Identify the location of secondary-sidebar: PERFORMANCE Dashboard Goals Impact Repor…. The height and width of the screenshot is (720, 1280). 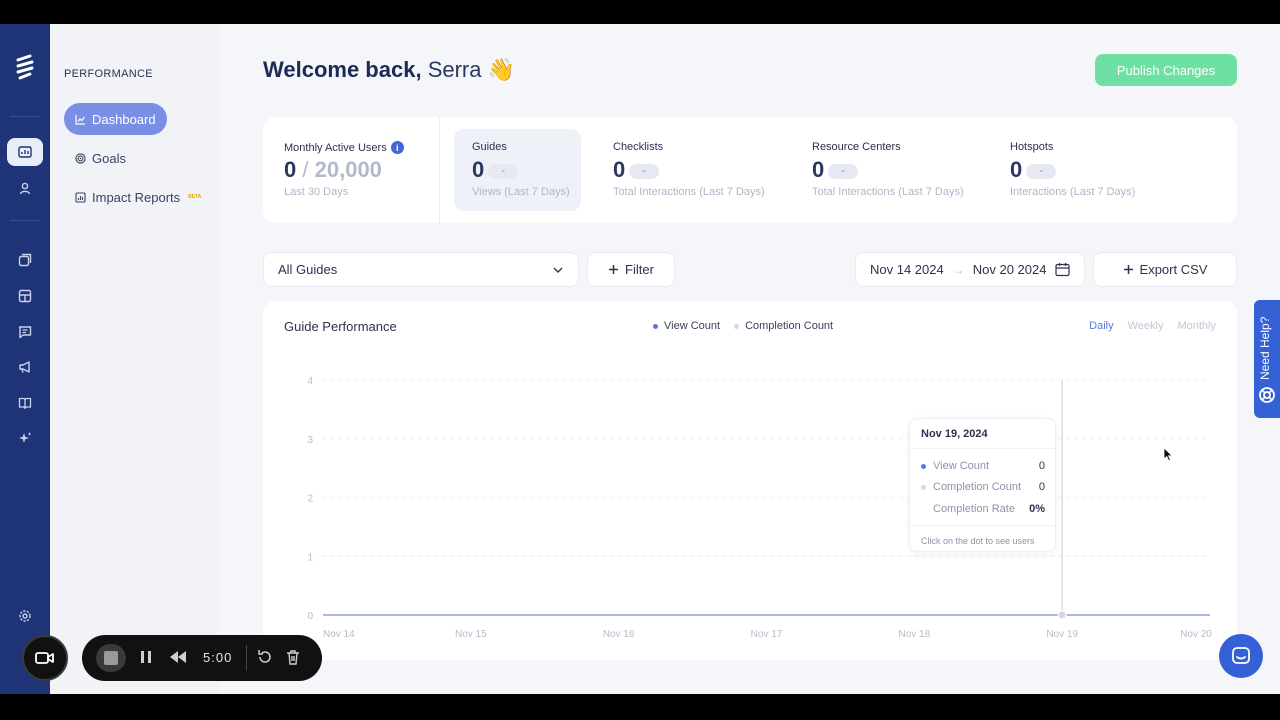
(135, 359).